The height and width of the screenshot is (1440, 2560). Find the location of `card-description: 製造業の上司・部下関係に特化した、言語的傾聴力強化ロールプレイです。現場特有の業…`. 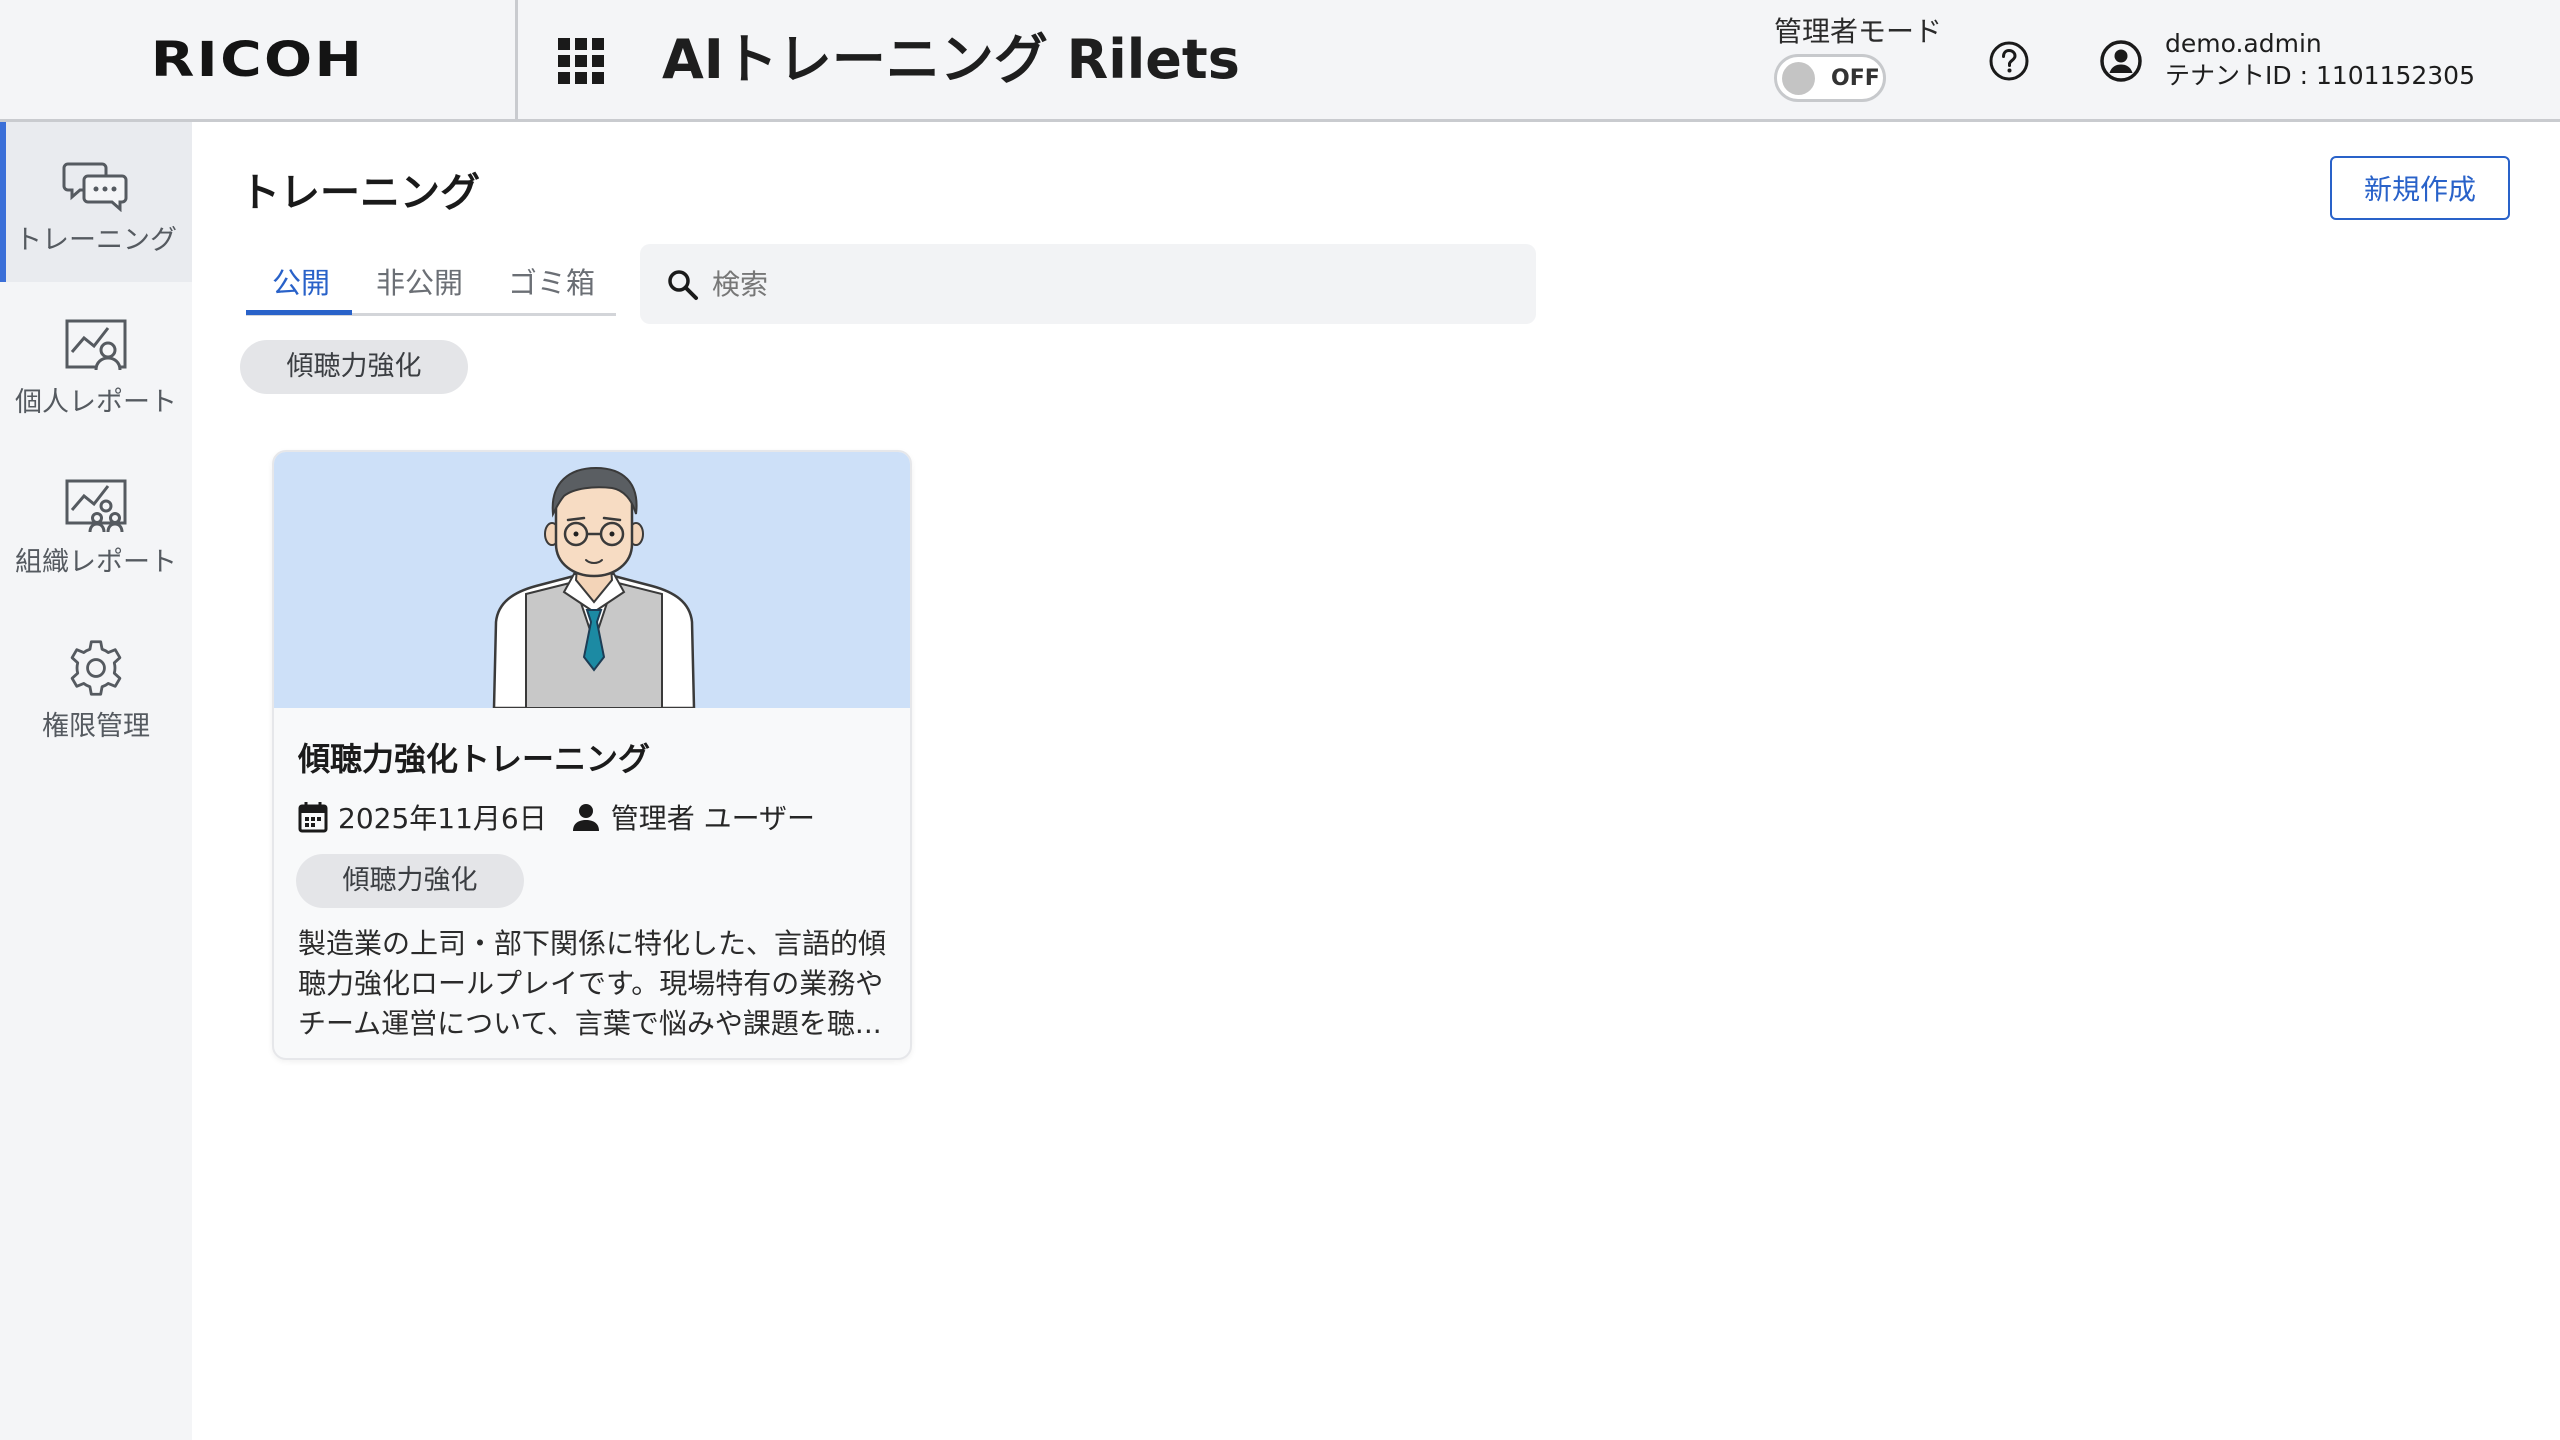

card-description: 製造業の上司・部下関係に特化した、言語的傾聴力強化ロールプレイです。現場特有の業… is located at coordinates (598, 984).